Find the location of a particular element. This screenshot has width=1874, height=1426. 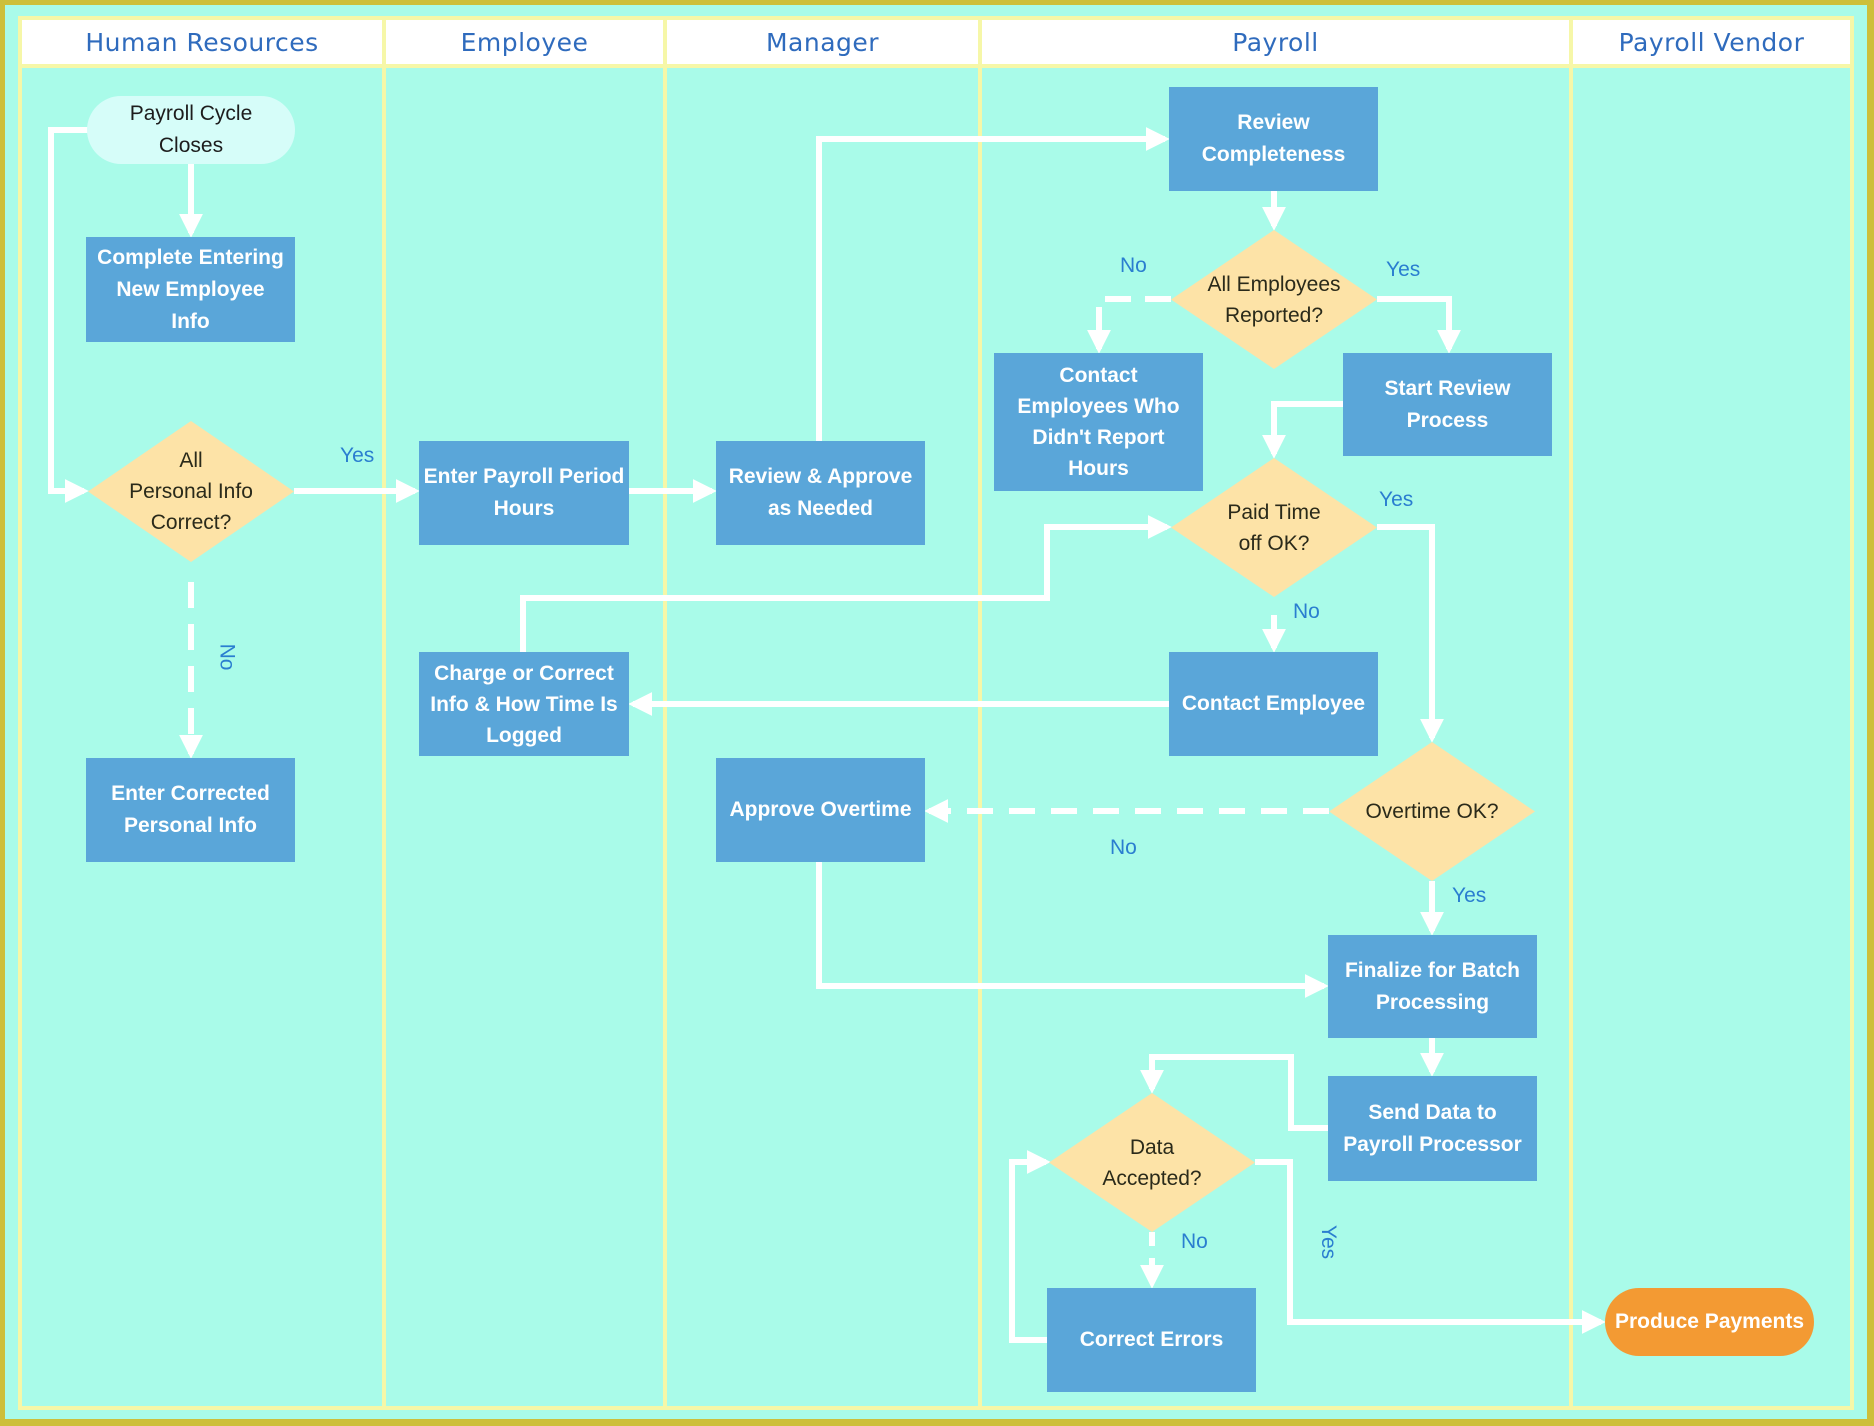

node-label: Start Review Process is located at coordinates (1447, 404).